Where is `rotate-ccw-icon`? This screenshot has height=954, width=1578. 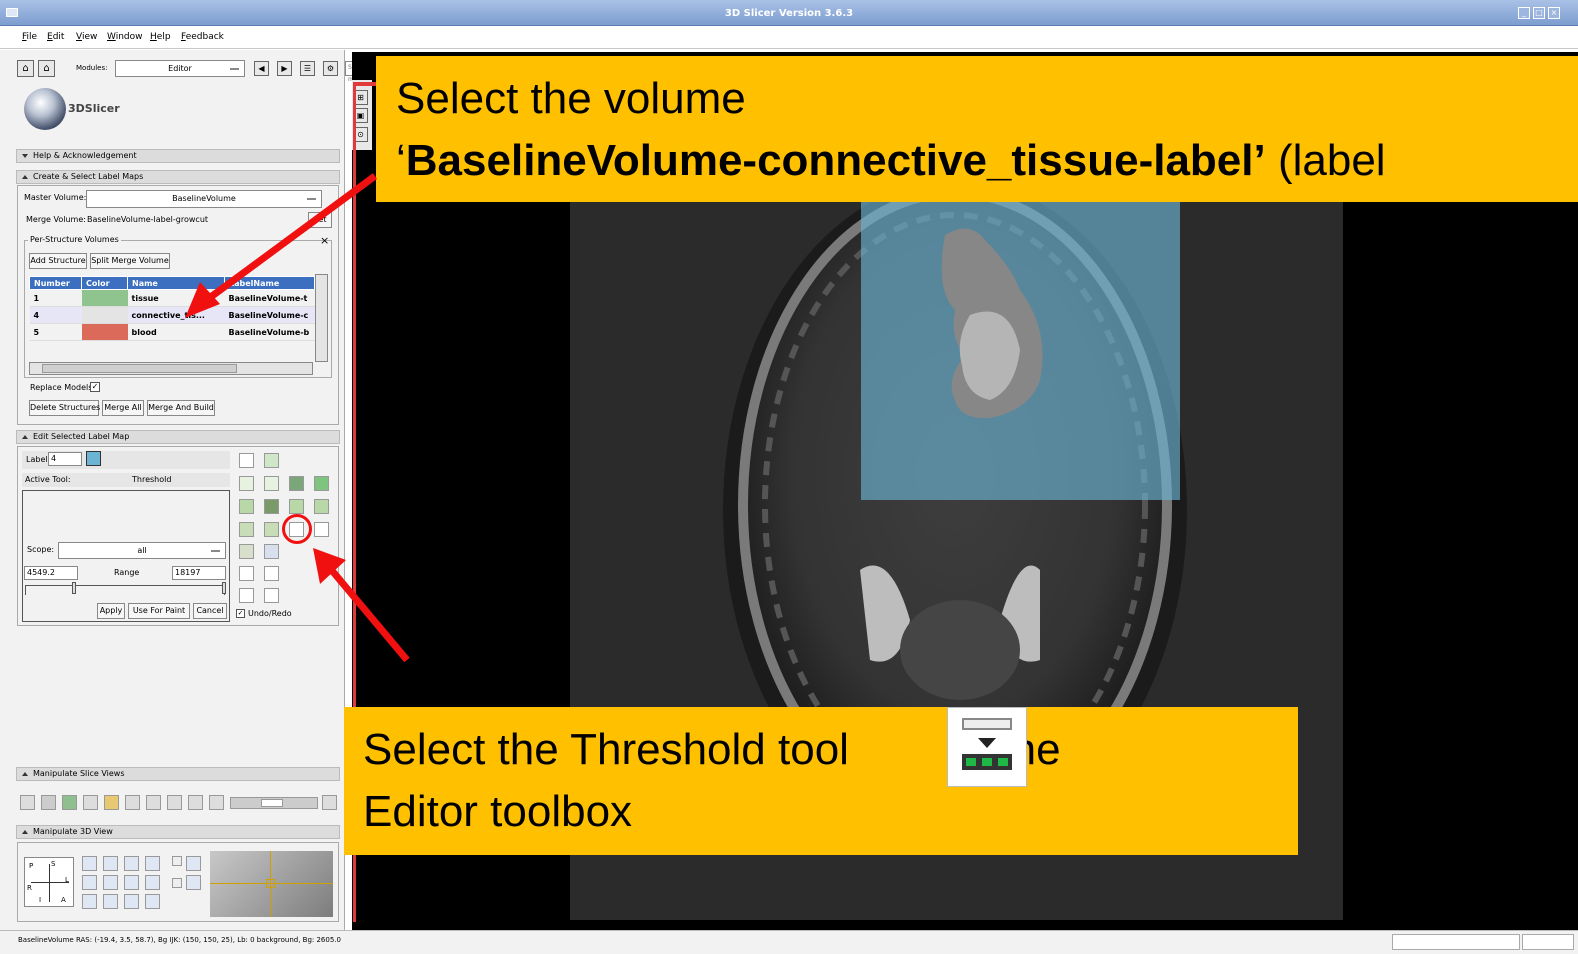 rotate-ccw-icon is located at coordinates (89, 882).